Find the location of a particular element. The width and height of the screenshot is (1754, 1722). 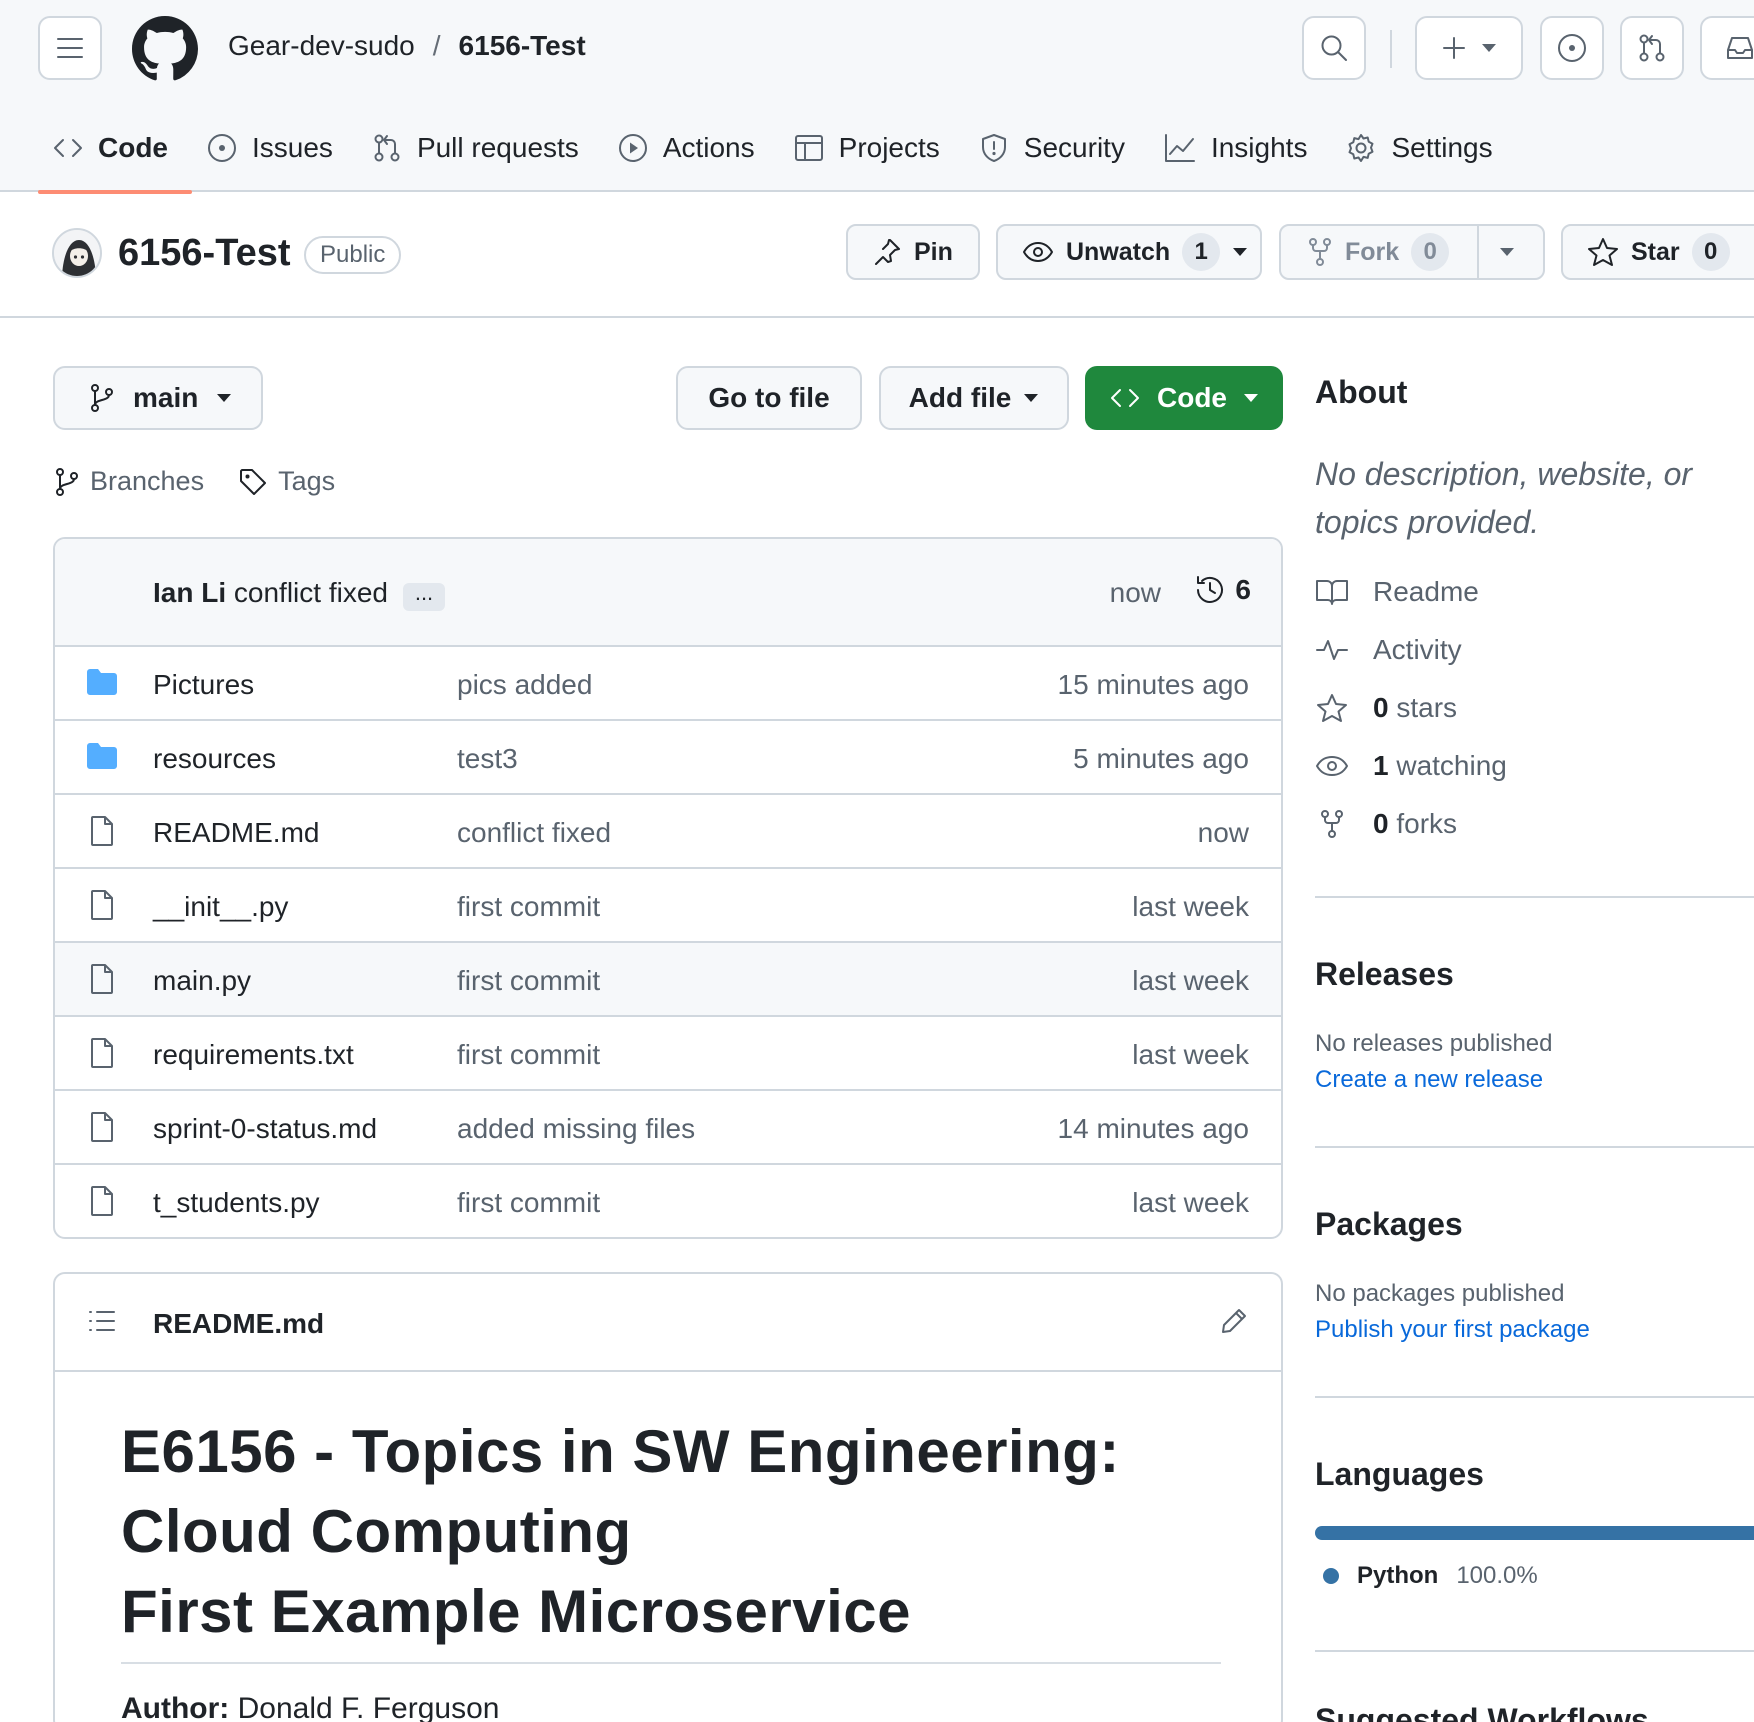

fork-button: Fork 0 is located at coordinates (1379, 252).